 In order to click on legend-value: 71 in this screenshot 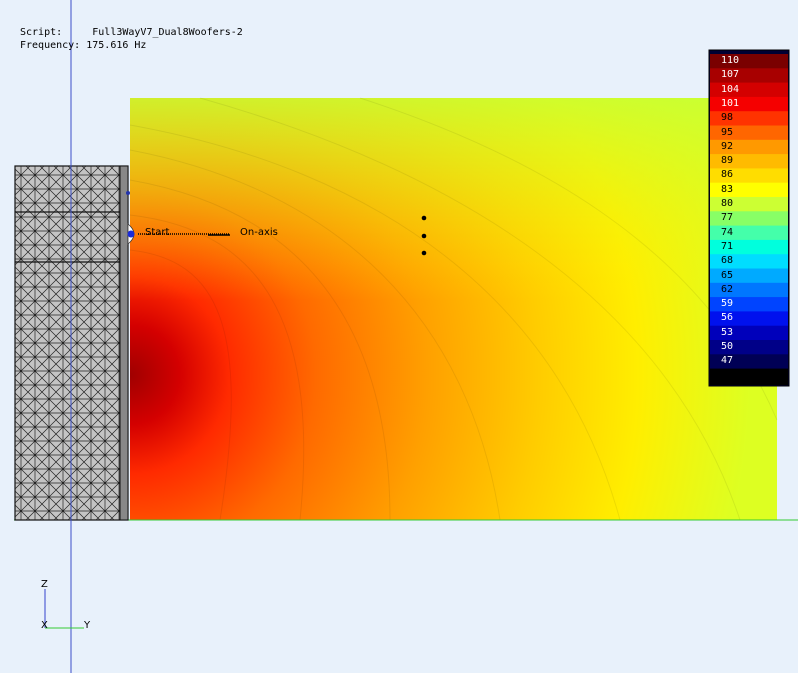, I will do `click(727, 246)`.